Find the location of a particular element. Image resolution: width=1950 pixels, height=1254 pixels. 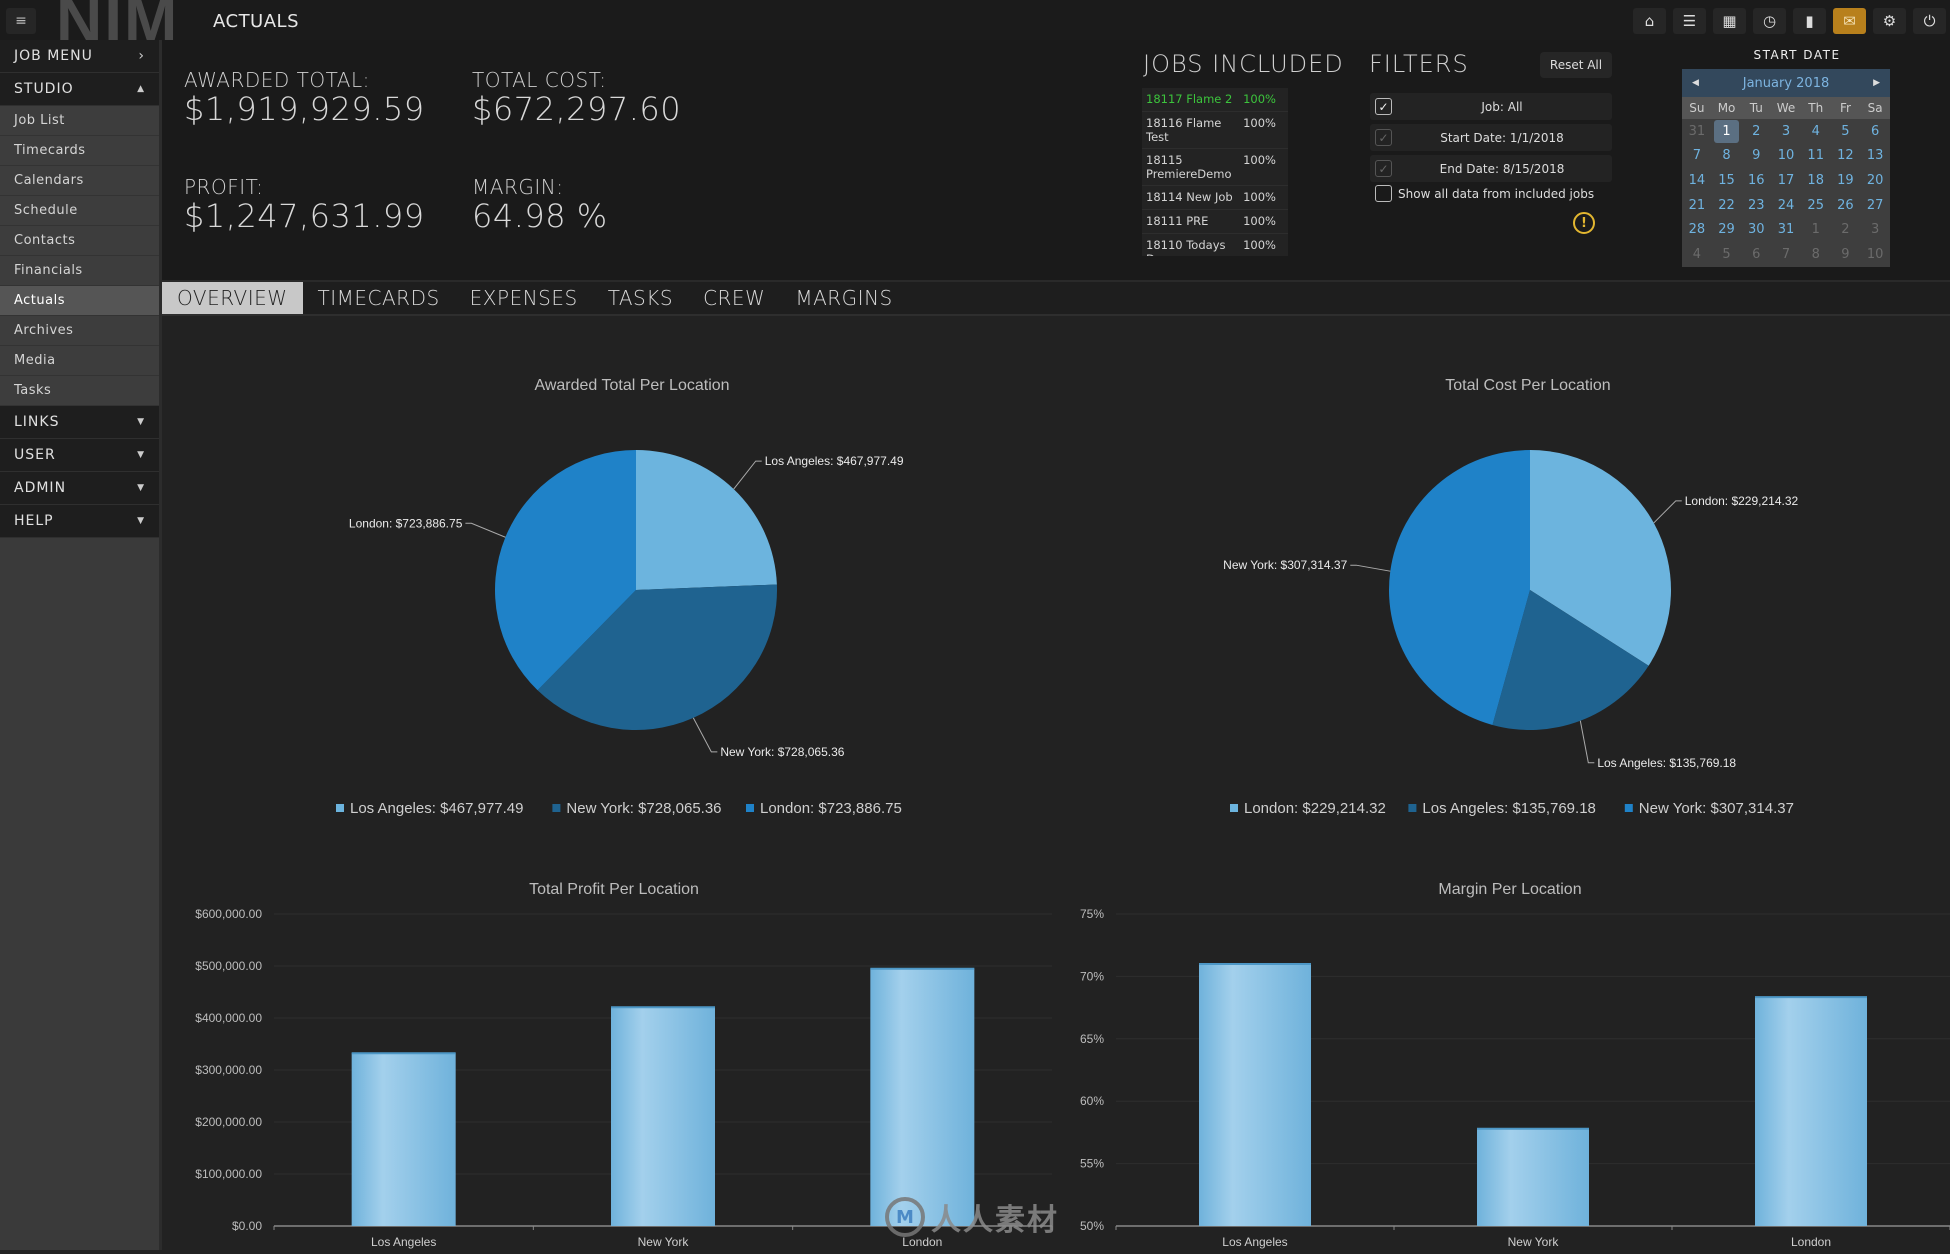

sidebar-item-contacts: Contacts is located at coordinates (79, 241).